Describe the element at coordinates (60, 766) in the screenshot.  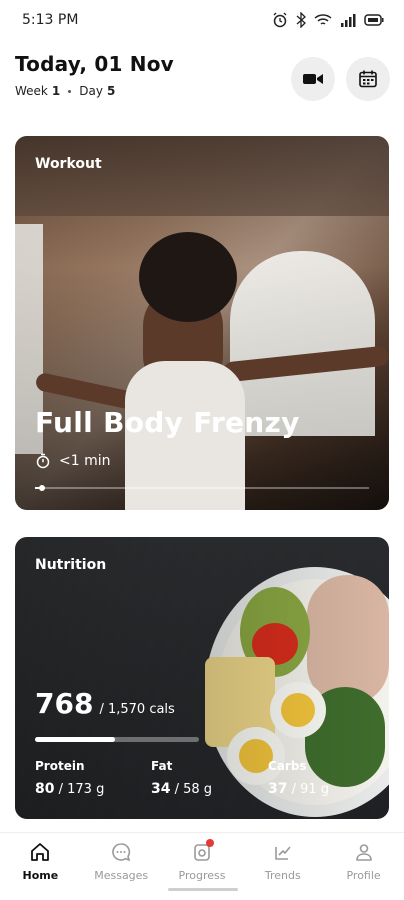
I see `macro-label: Protein` at that location.